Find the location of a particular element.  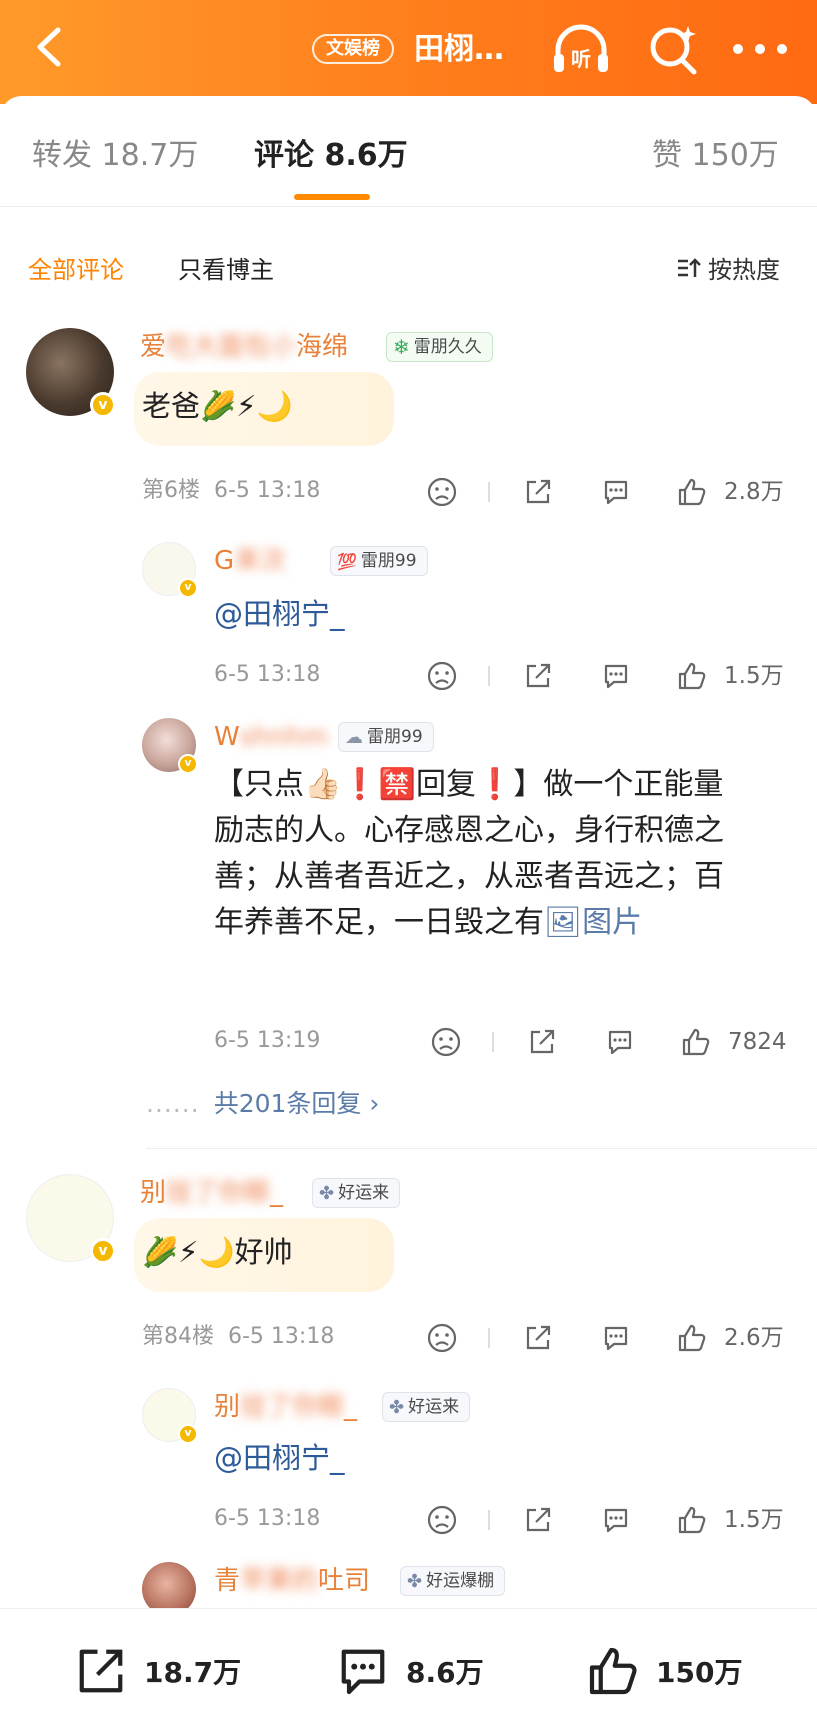

comment-time: 6-5 13:19 is located at coordinates (267, 1040).